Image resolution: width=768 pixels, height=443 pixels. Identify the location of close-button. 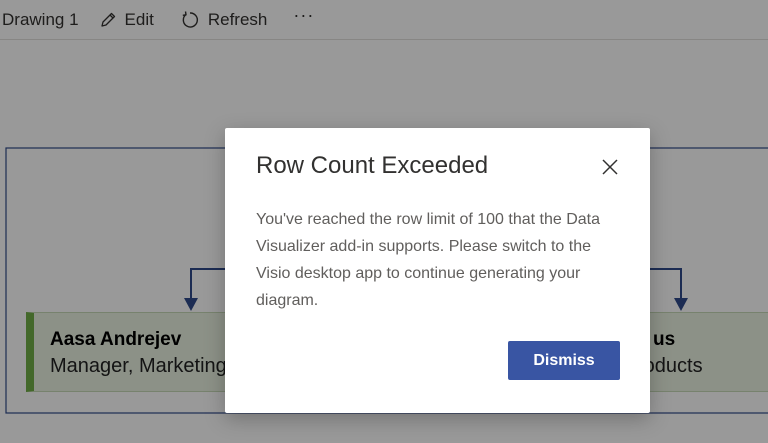
(610, 167).